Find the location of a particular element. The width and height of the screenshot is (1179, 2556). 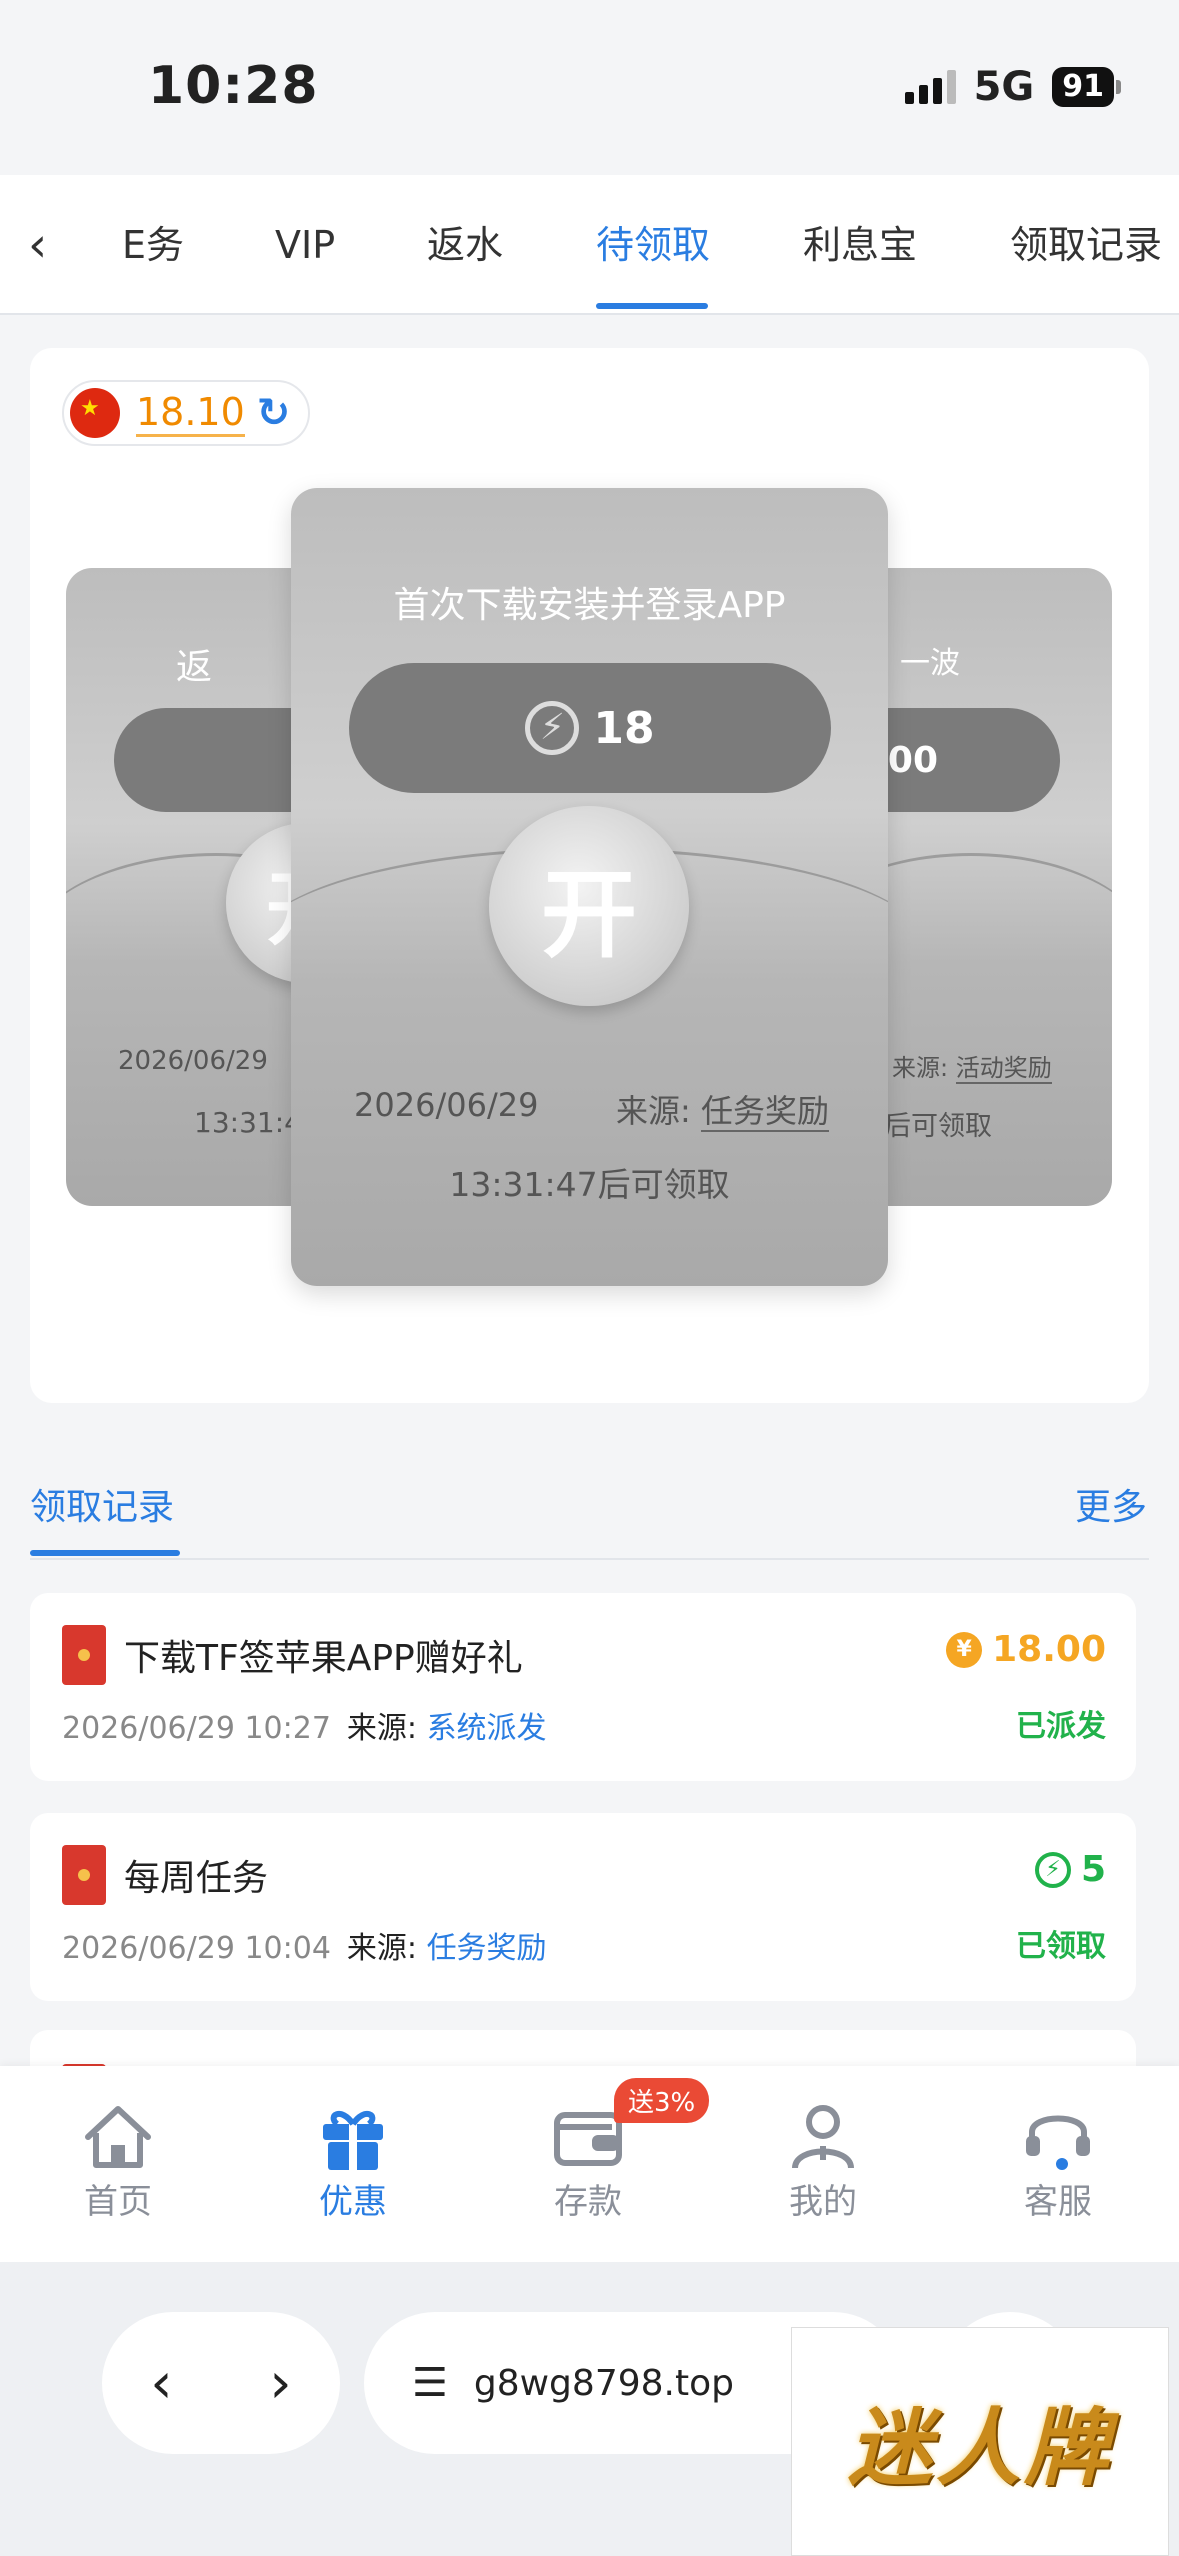

nav-support: 客服 is located at coordinates (1058, 2162).